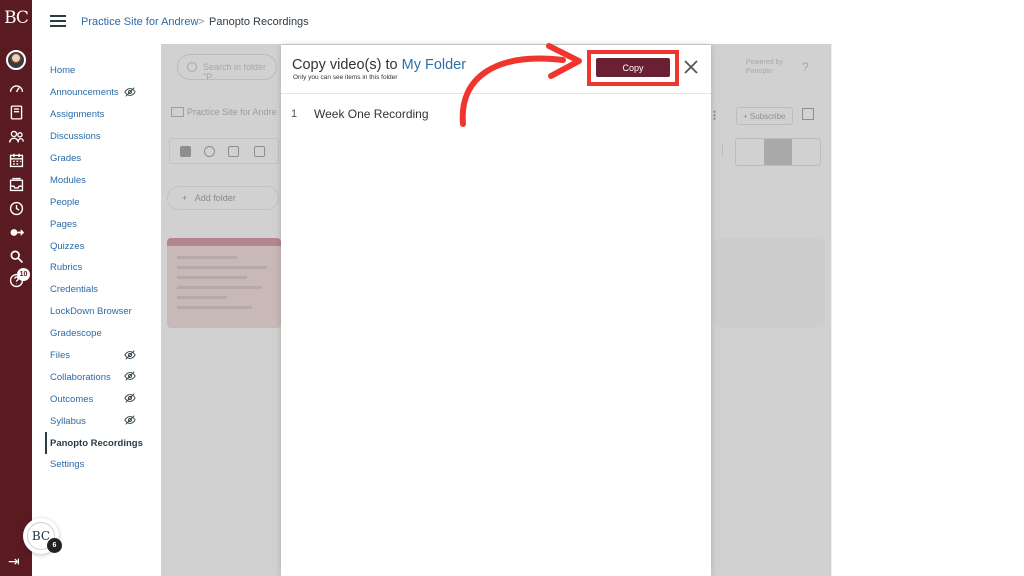  I want to click on course-nav-item-grades: Grades, so click(103, 159).